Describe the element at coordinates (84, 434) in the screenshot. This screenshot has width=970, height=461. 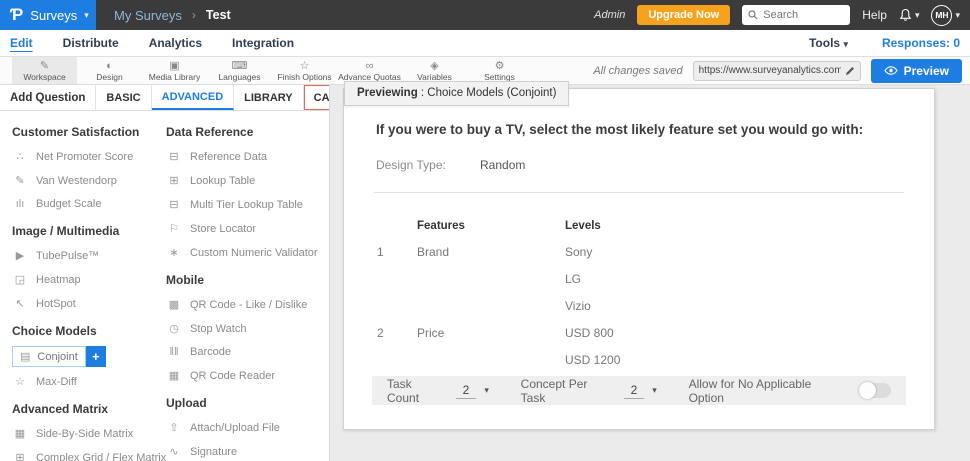
I see `qtype-side-by-side-matrix: ▦ Side-By-Side Matrix` at that location.